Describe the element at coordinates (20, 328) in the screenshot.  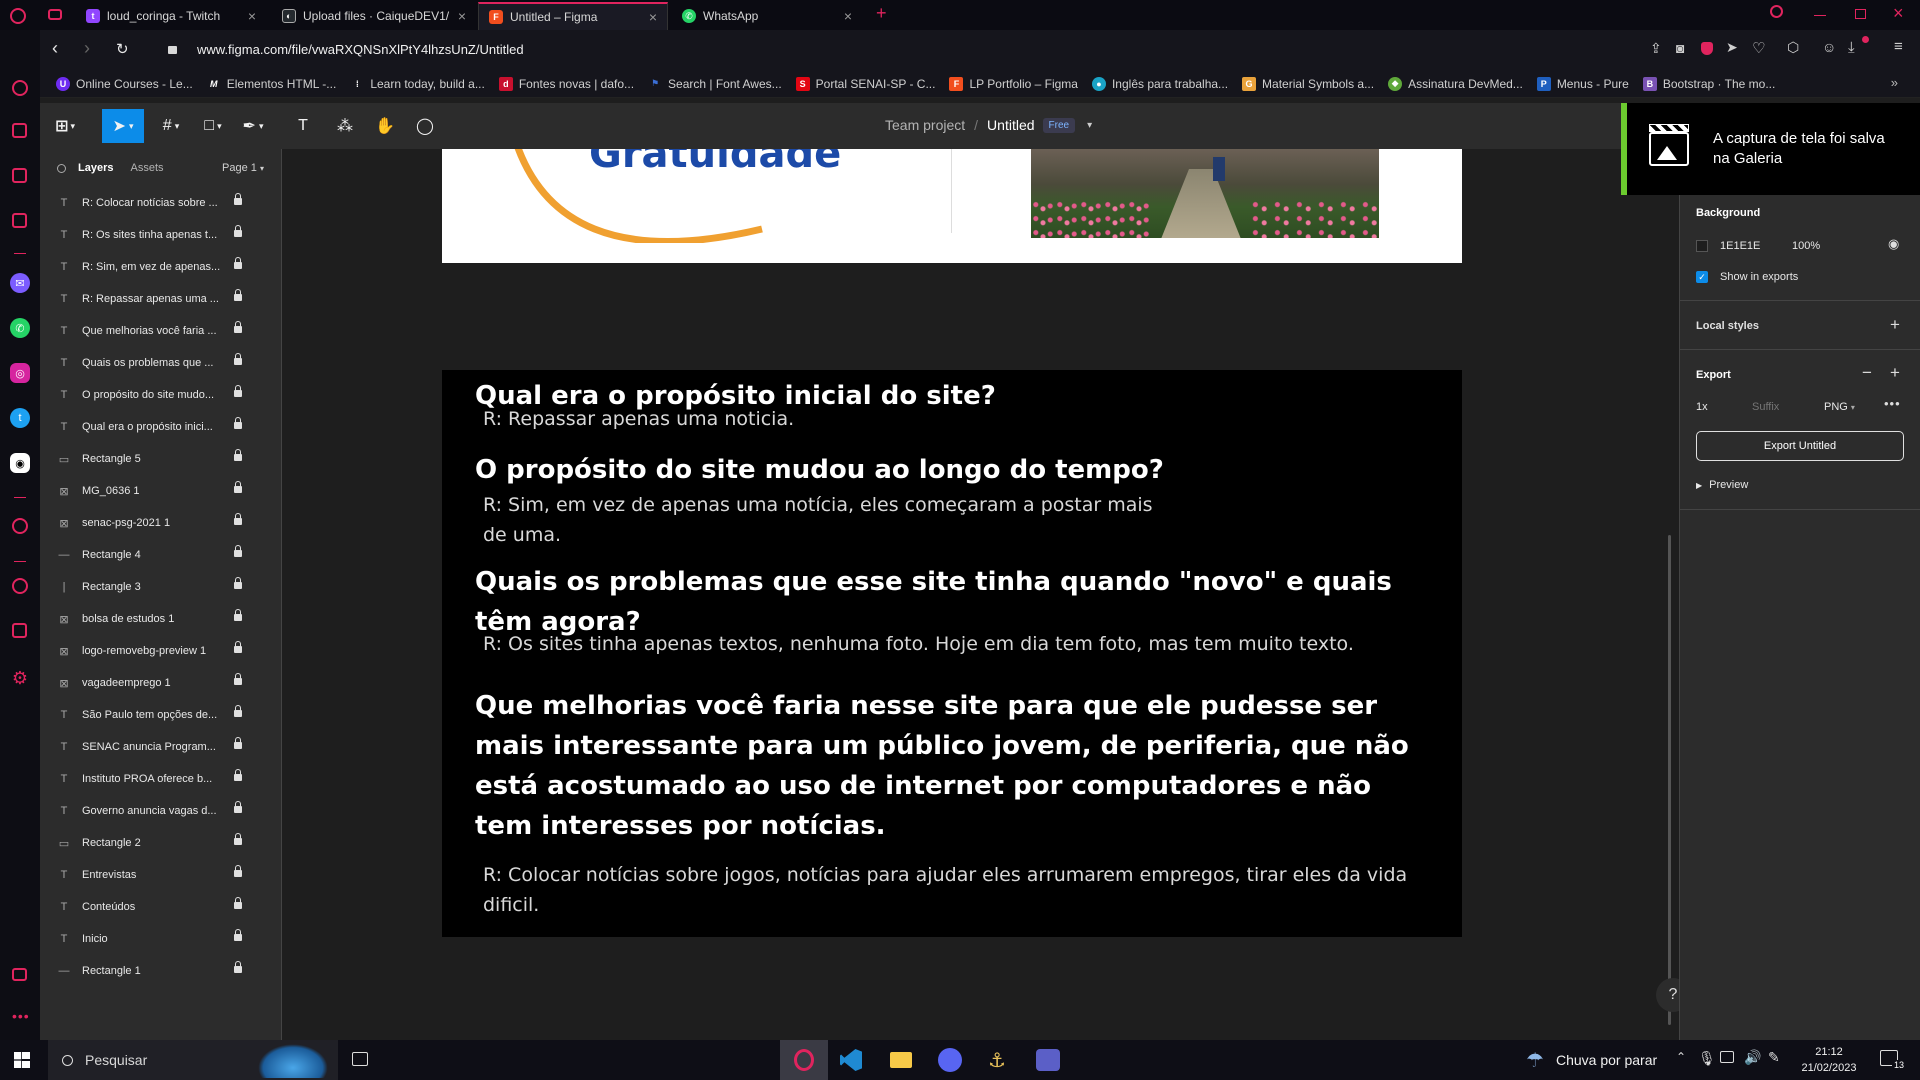
I see `whatsapp-sidebar-icon: ✆` at that location.